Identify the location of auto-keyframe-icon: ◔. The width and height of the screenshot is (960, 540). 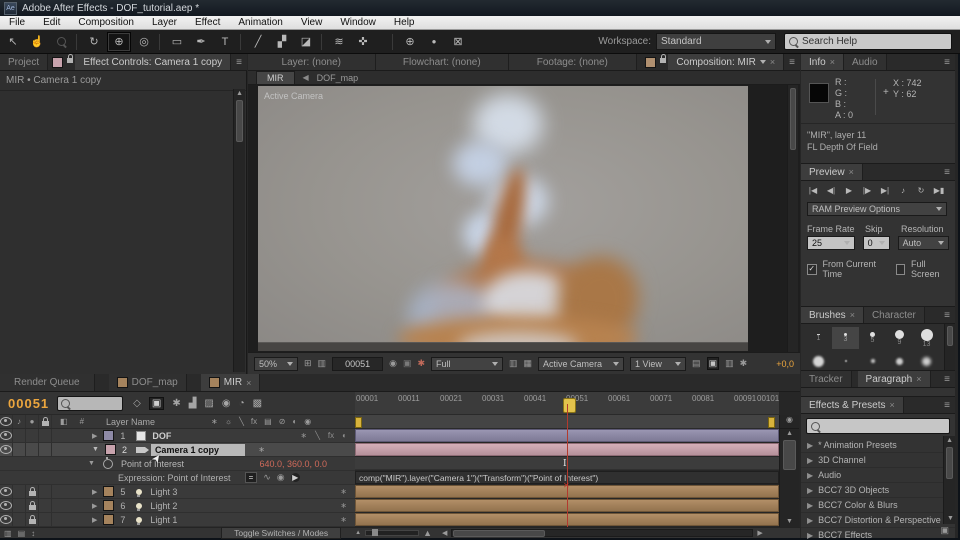
(242, 403).